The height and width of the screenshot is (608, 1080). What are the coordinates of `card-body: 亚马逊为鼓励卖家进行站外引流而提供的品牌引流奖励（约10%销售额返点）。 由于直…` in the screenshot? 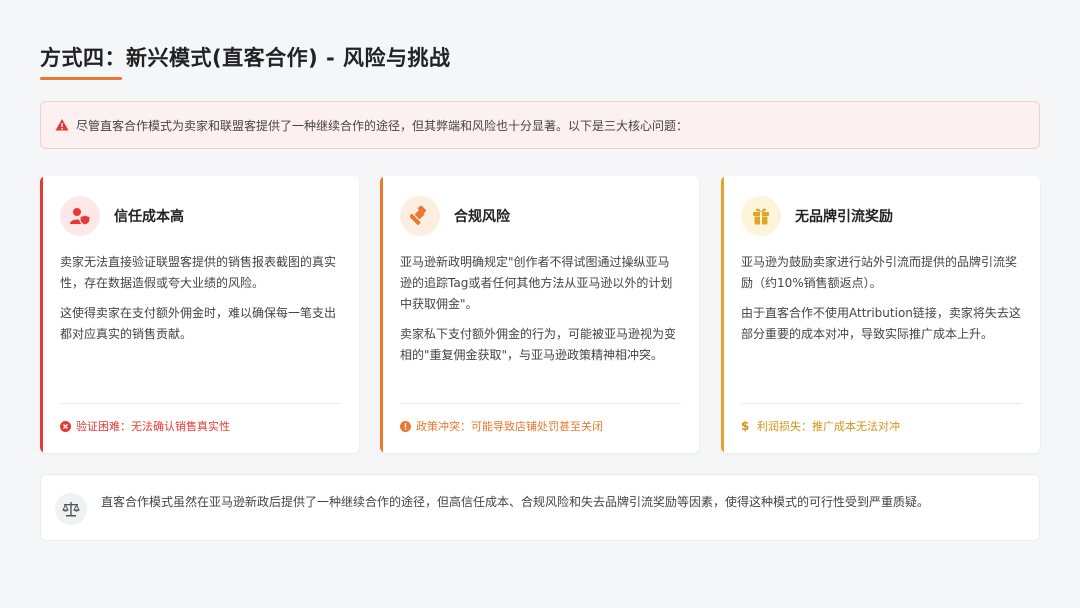 It's located at (881, 303).